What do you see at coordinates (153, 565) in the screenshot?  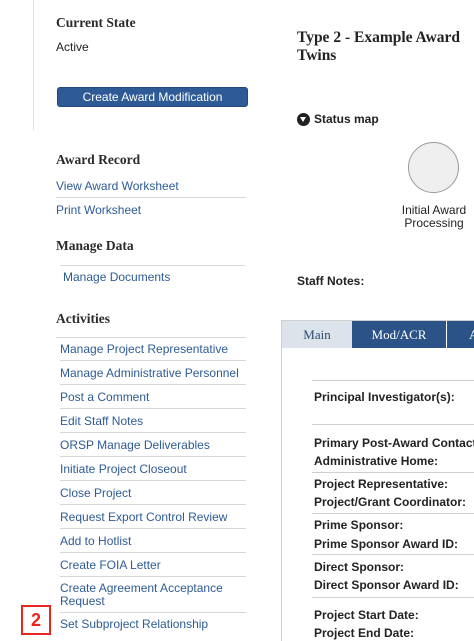 I see `create-foia-letter-link: Create FOIA Letter` at bounding box center [153, 565].